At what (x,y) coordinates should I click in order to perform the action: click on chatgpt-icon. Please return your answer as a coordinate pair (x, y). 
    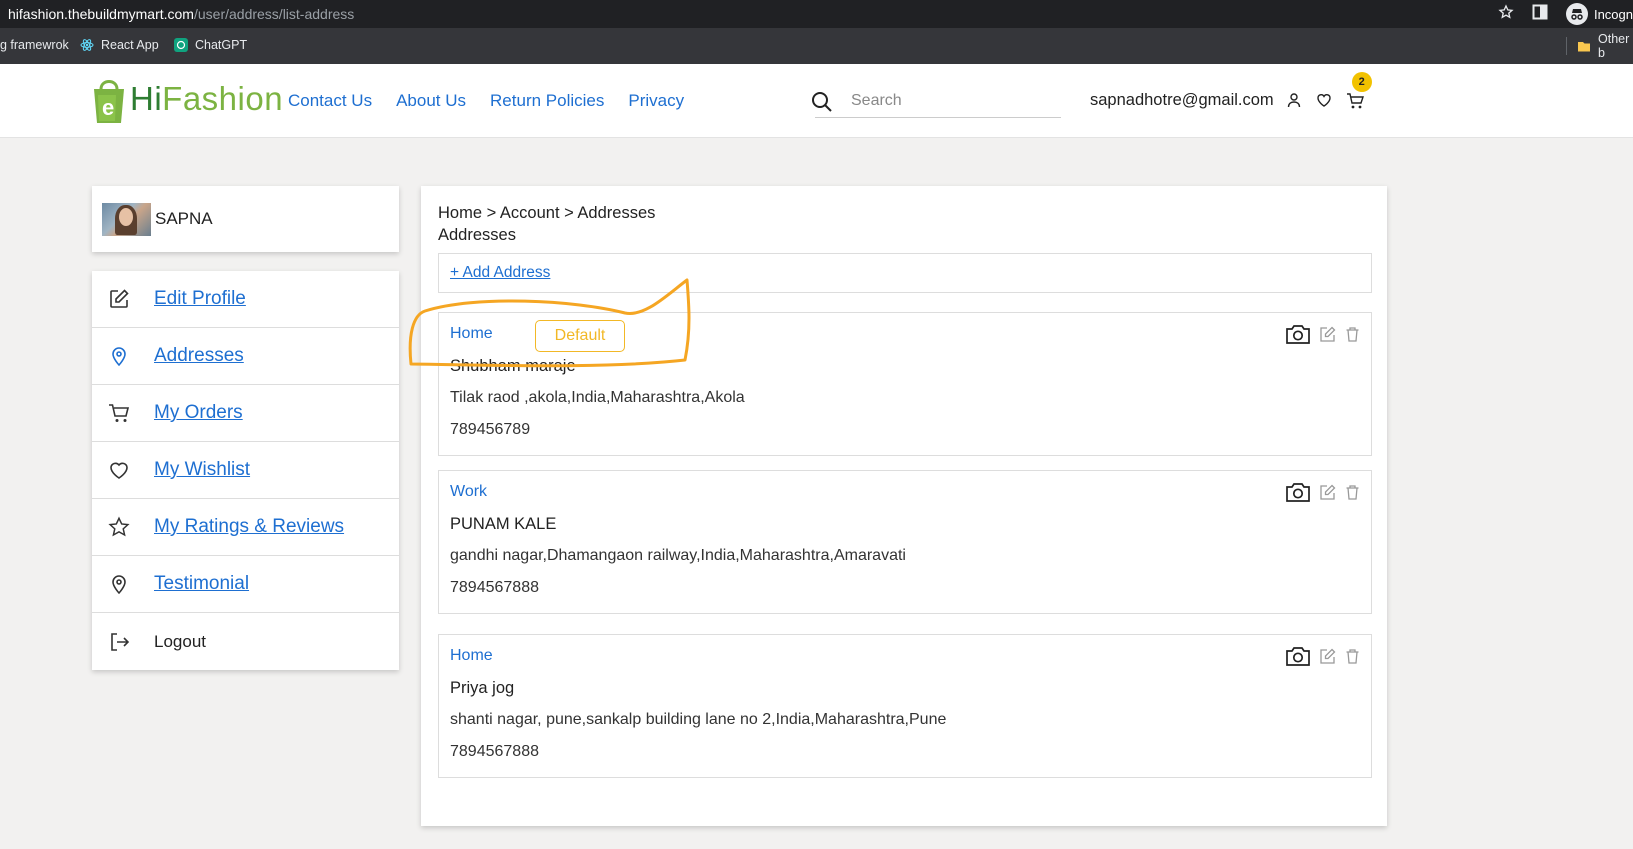
    Looking at the image, I should click on (181, 45).